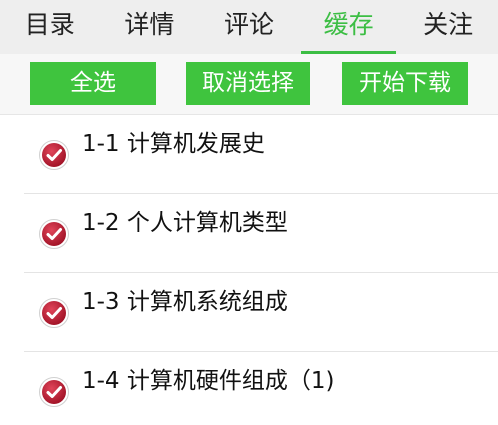  I want to click on tab-label: 关注, so click(448, 24).